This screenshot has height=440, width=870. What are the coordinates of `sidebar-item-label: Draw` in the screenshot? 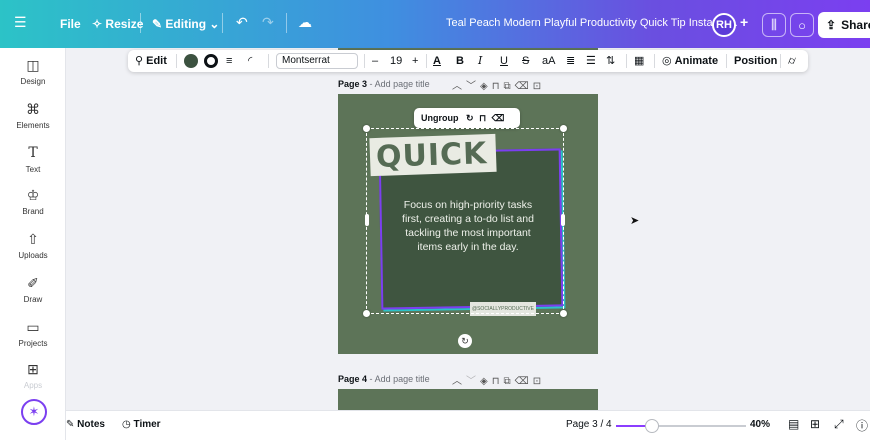 It's located at (33, 299).